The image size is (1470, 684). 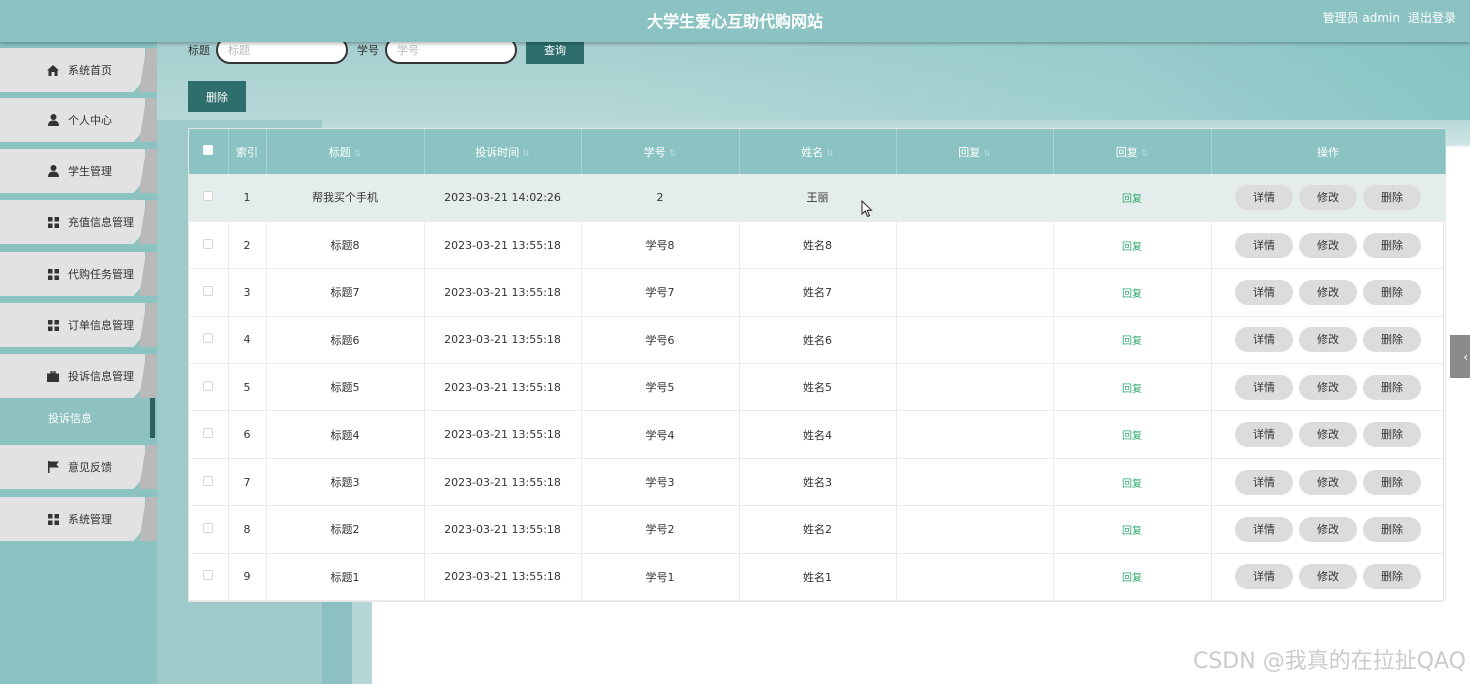 I want to click on sidebar-item-personal: 个人中心, so click(x=78, y=120).